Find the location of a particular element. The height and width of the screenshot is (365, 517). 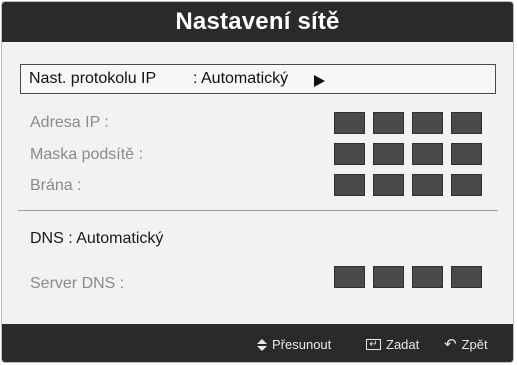

return-arrow-icon: ↶ is located at coordinates (450, 344).